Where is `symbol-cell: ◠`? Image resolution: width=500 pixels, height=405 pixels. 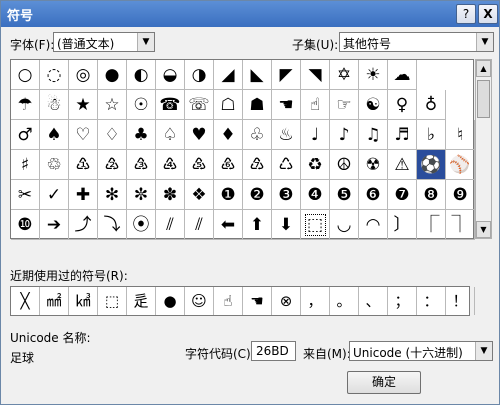 symbol-cell: ◠ is located at coordinates (373, 225).